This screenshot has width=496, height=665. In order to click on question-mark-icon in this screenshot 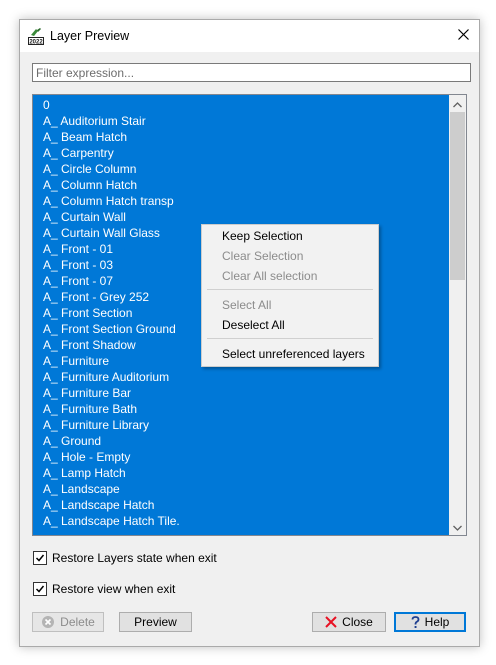, I will do `click(415, 622)`.